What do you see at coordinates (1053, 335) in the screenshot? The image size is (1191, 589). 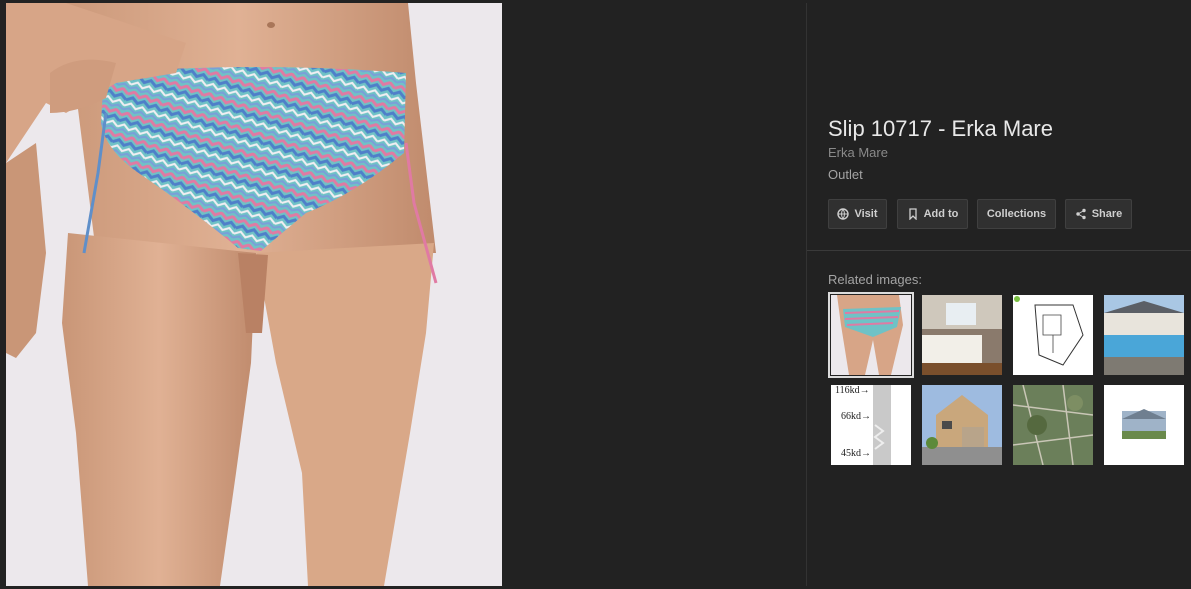 I see `related-thumb-floorplan` at bounding box center [1053, 335].